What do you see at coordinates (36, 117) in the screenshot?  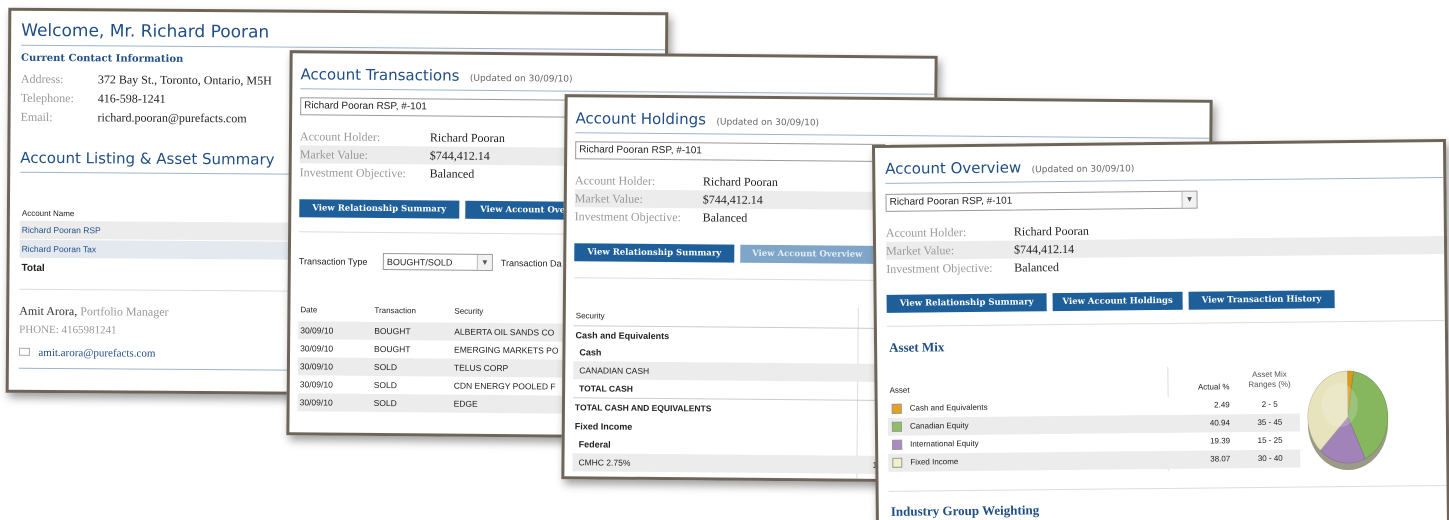 I see `email-label: Email:` at bounding box center [36, 117].